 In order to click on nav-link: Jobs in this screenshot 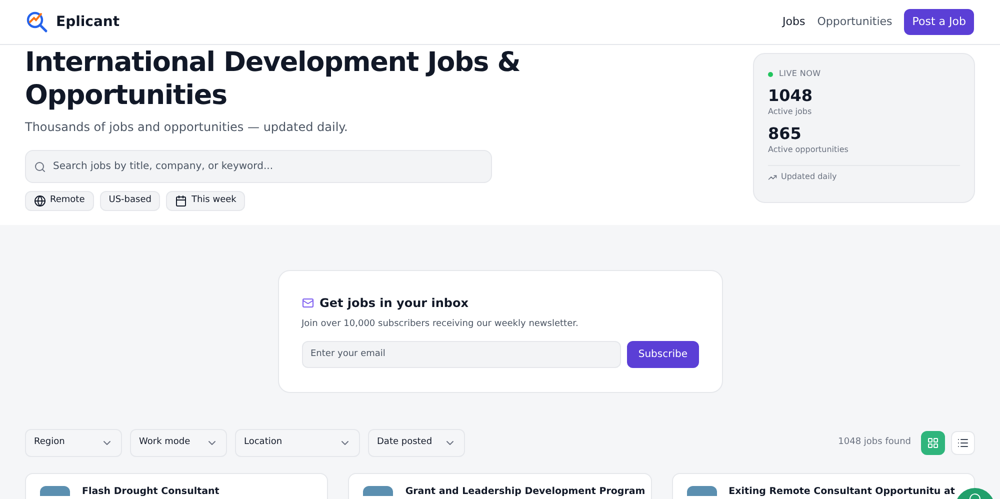, I will do `click(794, 22)`.